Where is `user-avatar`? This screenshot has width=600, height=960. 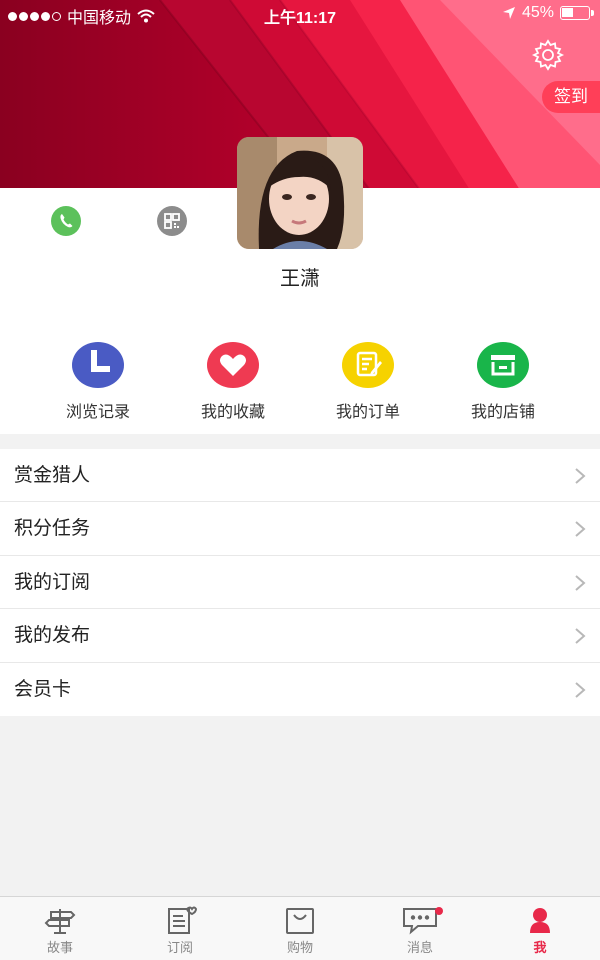 user-avatar is located at coordinates (300, 193).